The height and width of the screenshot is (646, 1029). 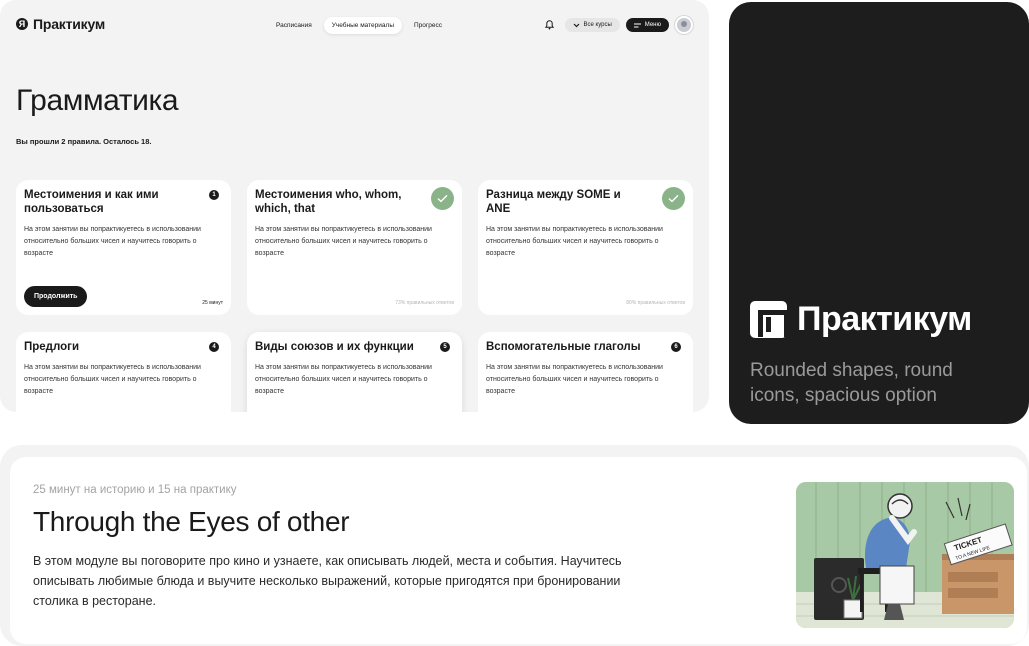 I want to click on card-title: Предлоги, so click(x=52, y=347).